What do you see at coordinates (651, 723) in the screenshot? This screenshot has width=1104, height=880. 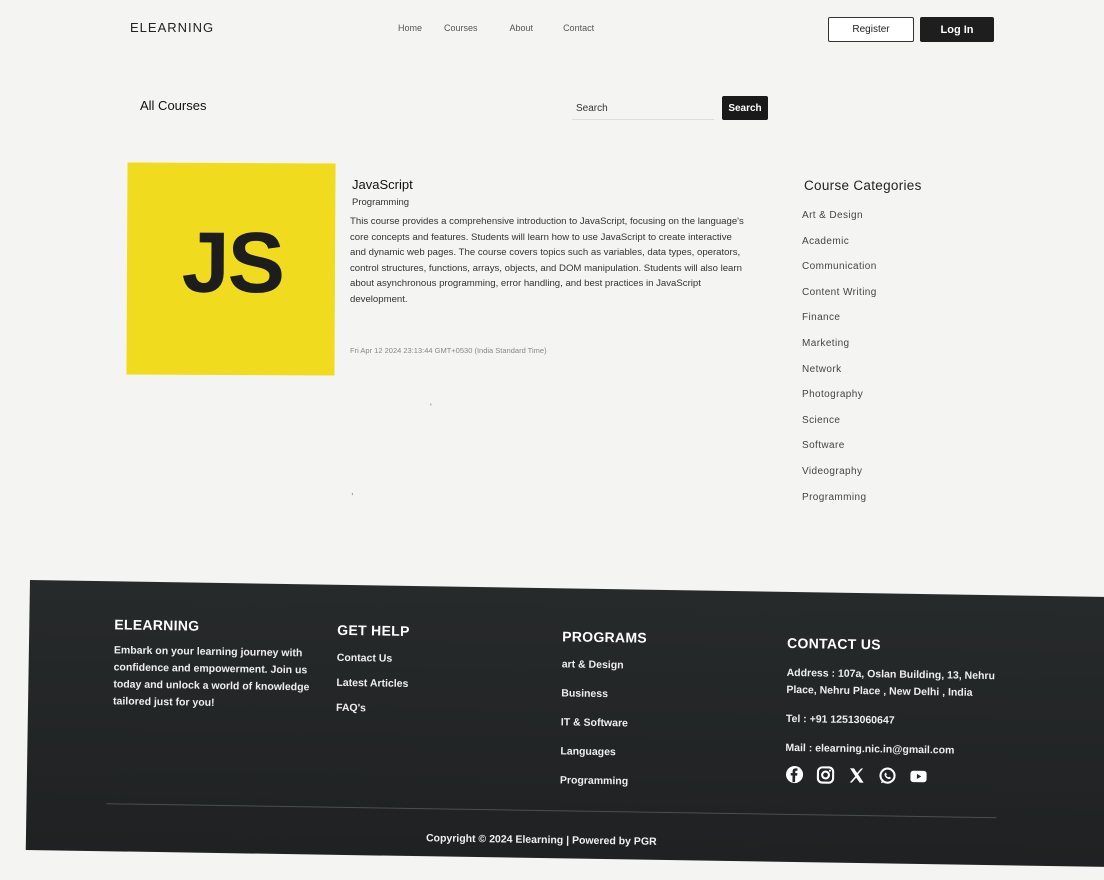 I see `footer-program-link: IT & Software` at bounding box center [651, 723].